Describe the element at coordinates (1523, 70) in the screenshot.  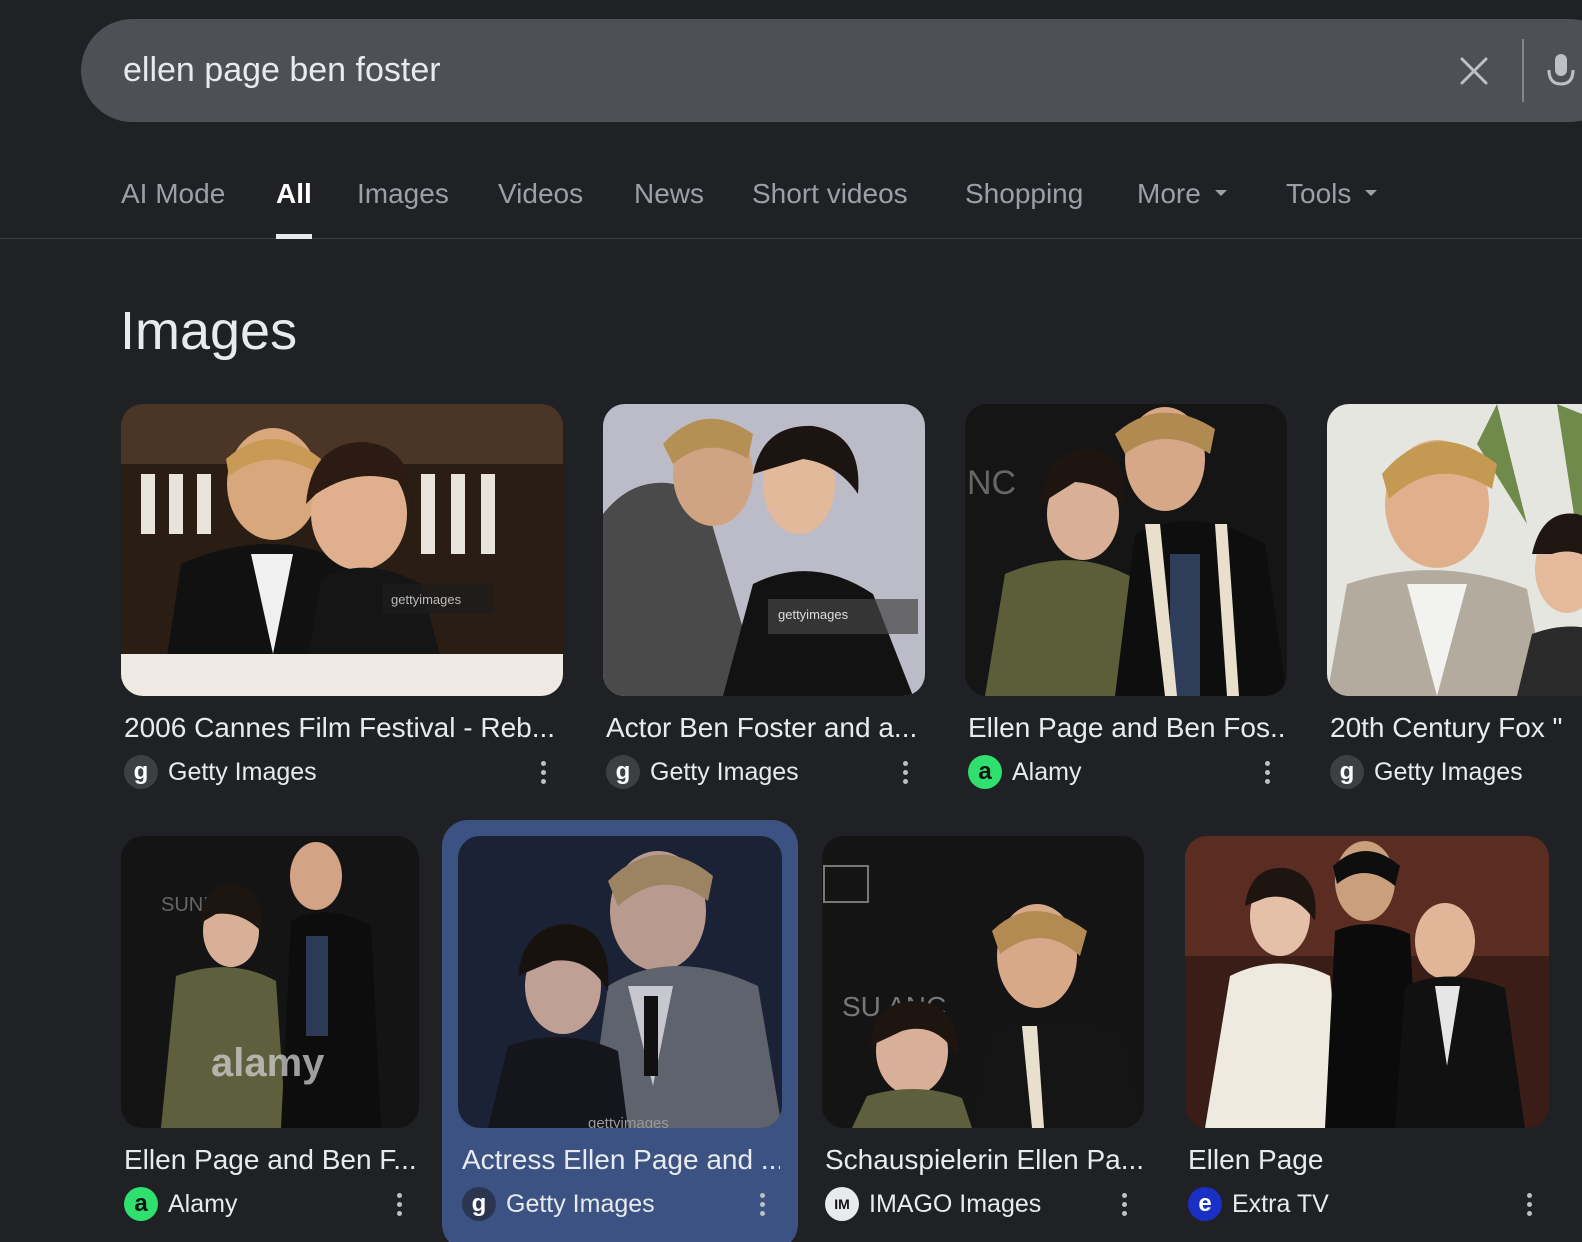
I see `search-divider` at that location.